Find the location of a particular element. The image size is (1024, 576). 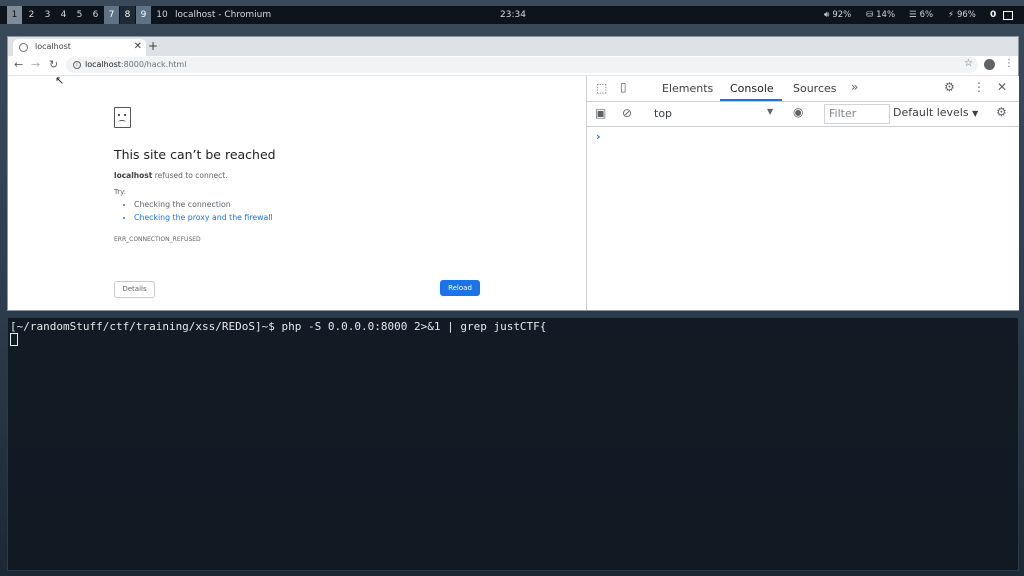

battery-charging-icon: ⚡ is located at coordinates (951, 15).